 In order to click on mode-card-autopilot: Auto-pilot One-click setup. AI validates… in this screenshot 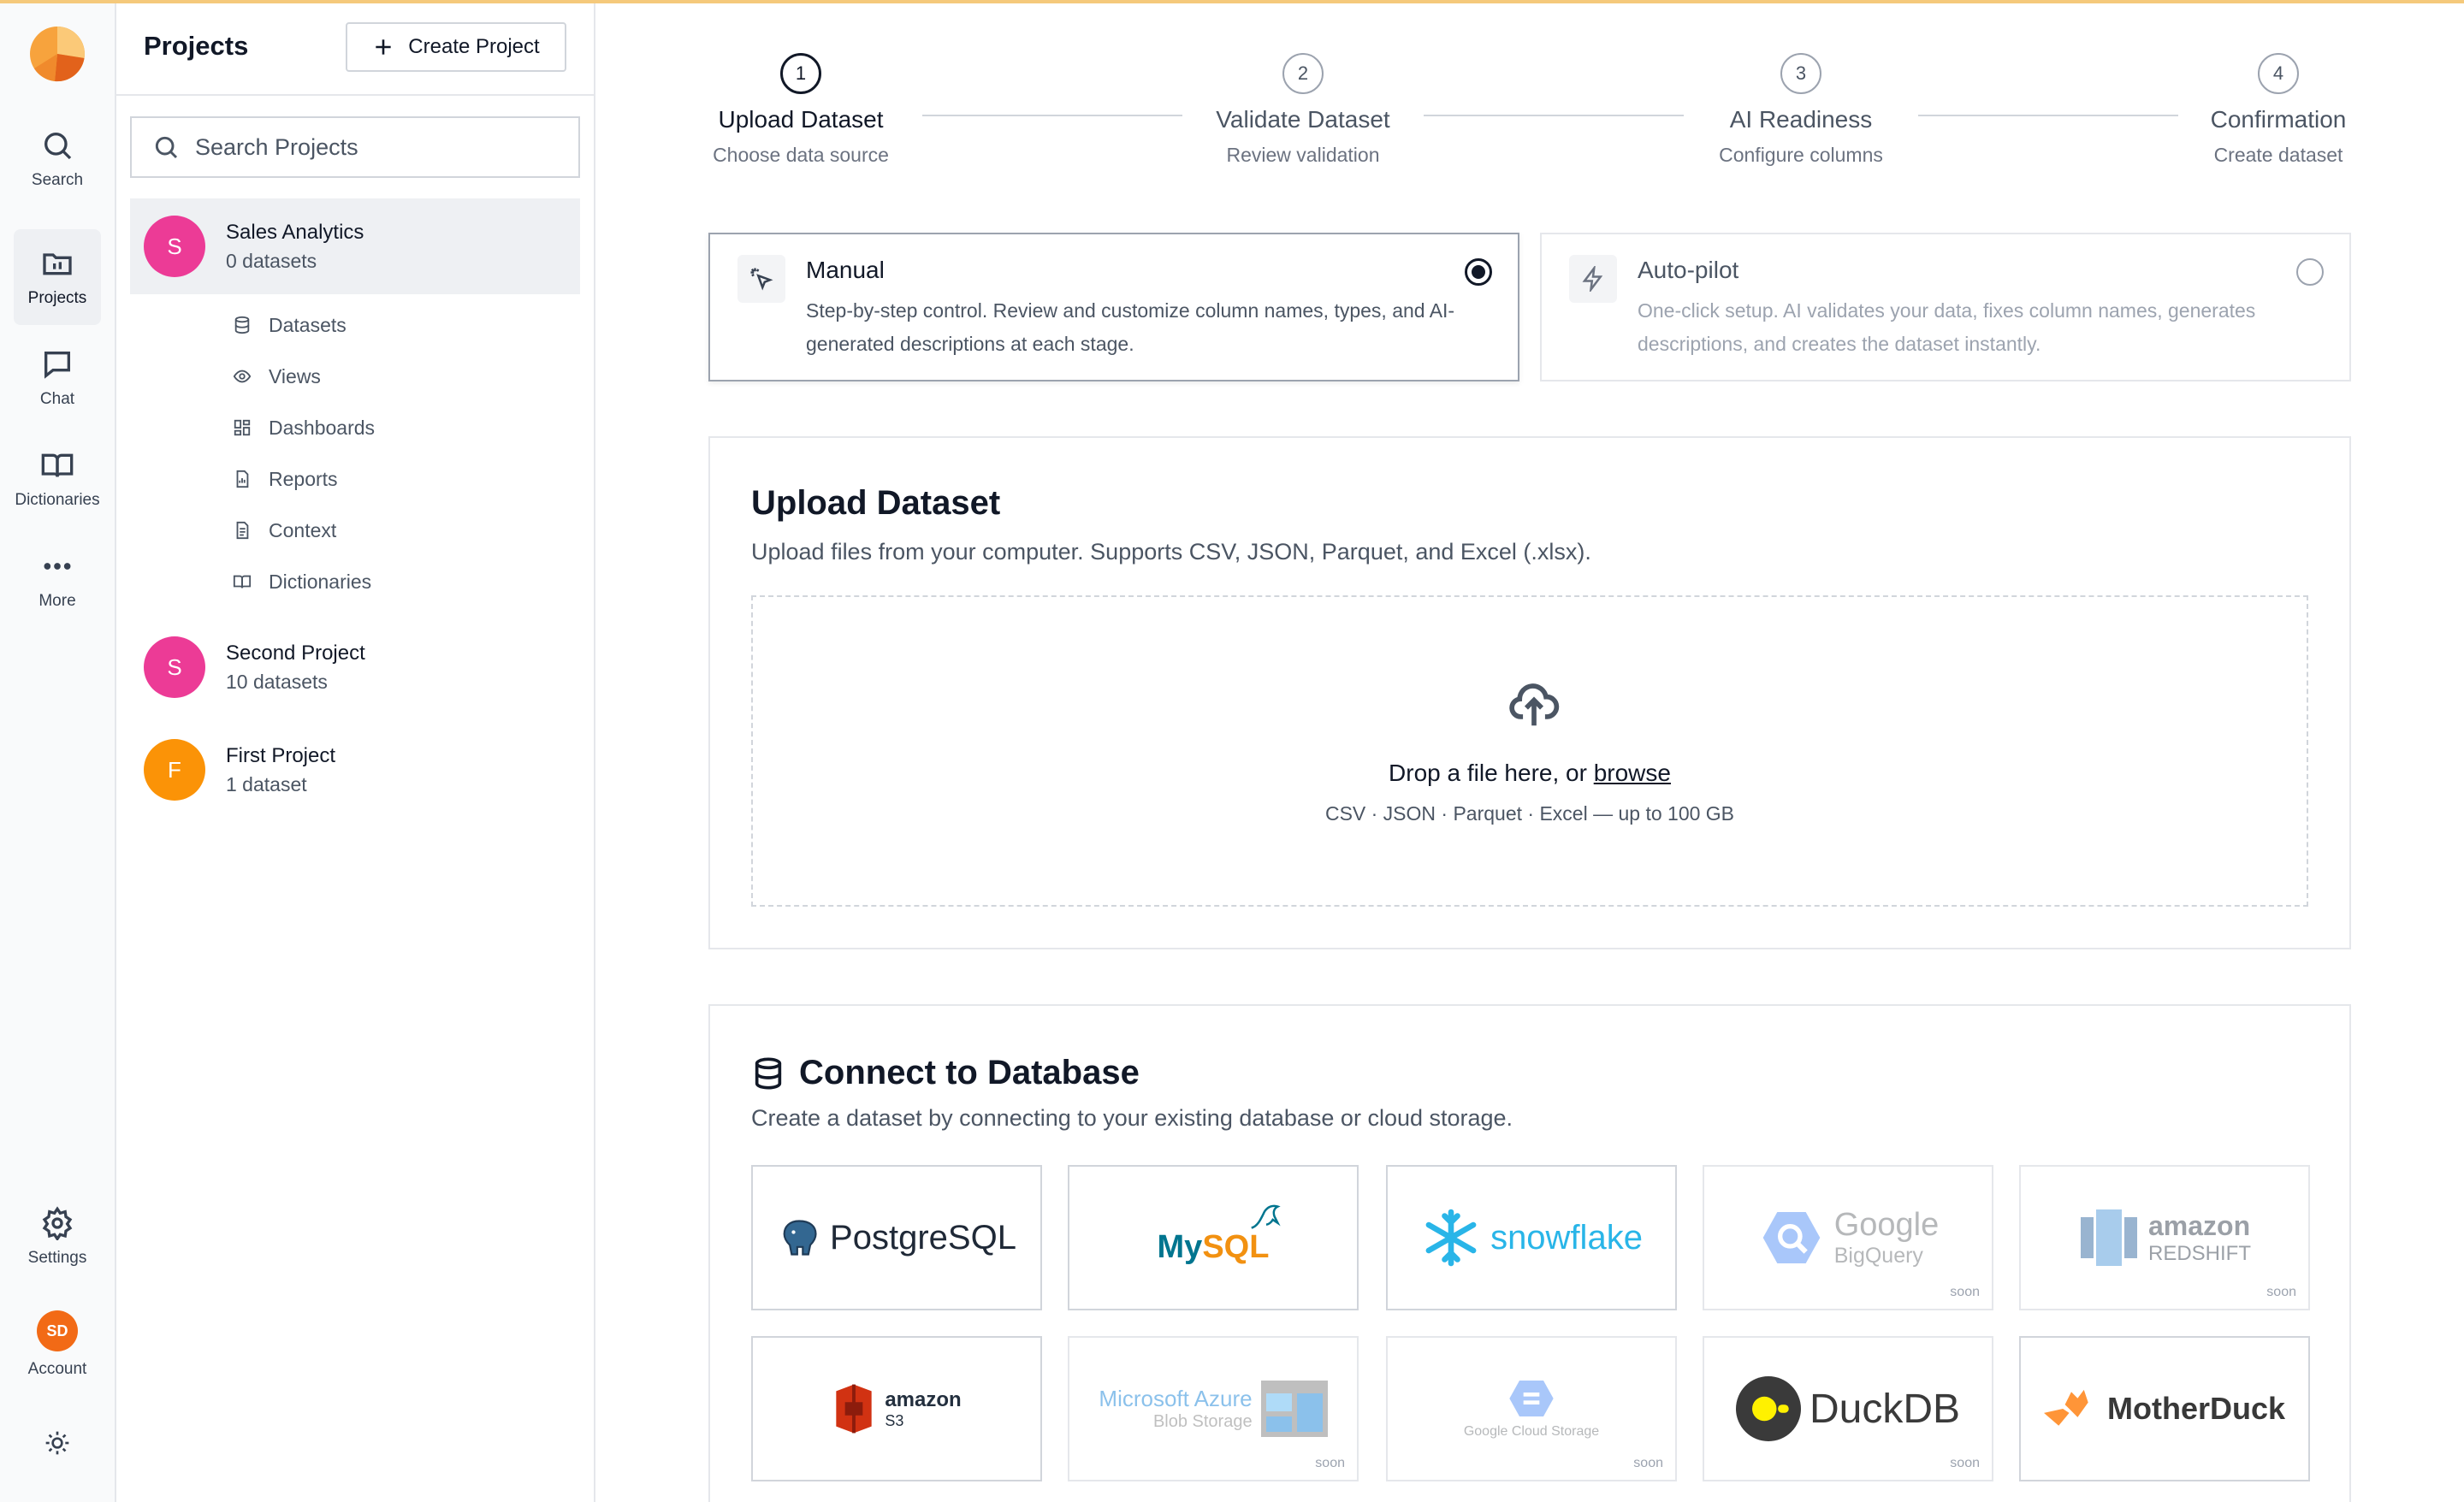, I will do `click(1945, 307)`.